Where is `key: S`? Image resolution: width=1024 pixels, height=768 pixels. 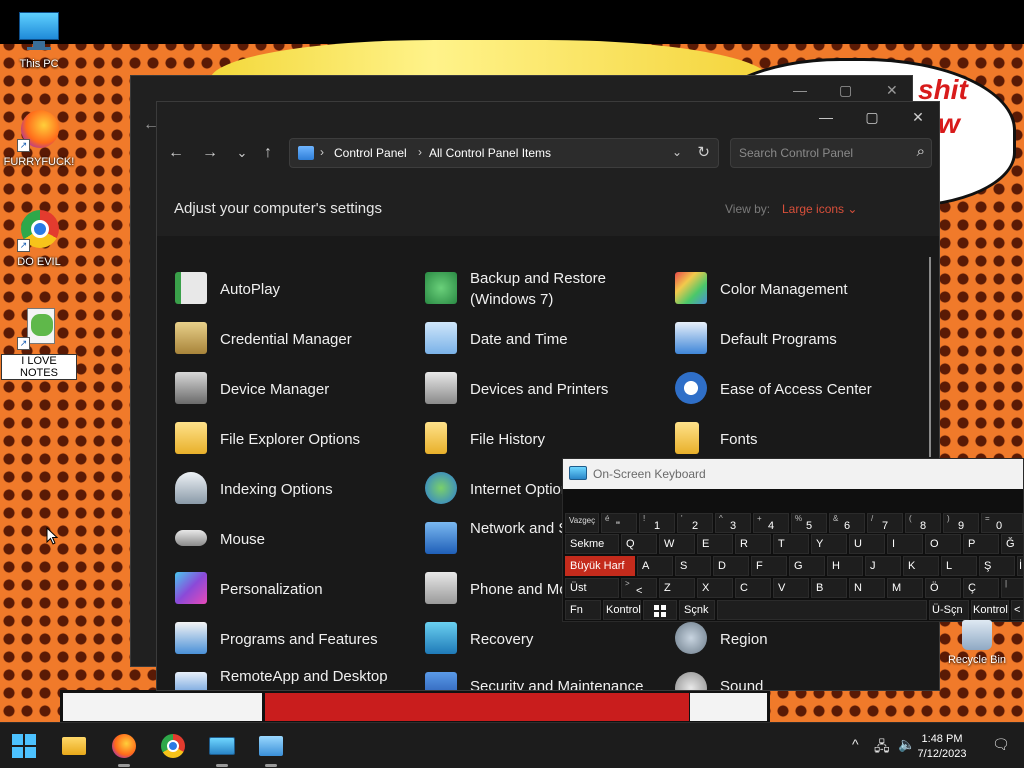
key: S is located at coordinates (693, 566).